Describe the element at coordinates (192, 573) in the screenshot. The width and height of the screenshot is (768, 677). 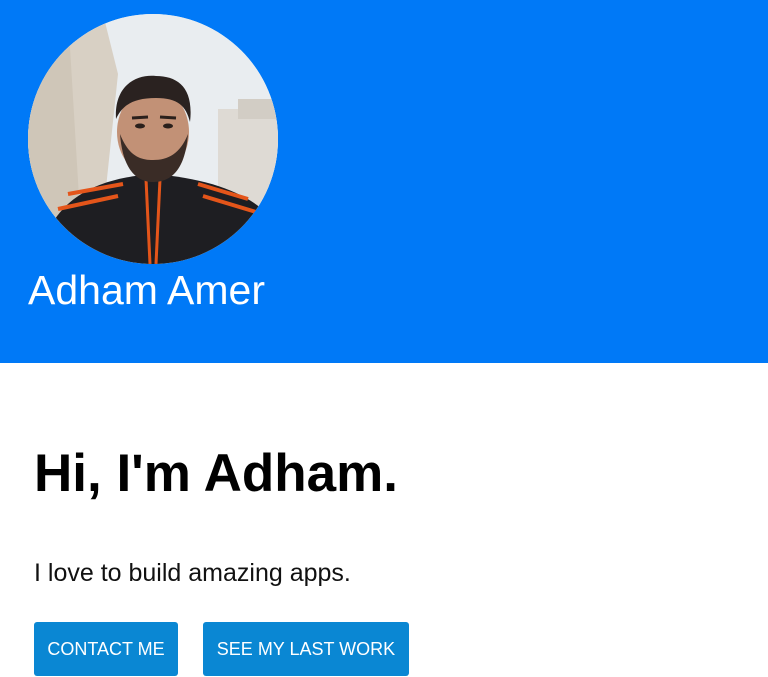
I see `tagline: I love to build amazing apps.` at that location.